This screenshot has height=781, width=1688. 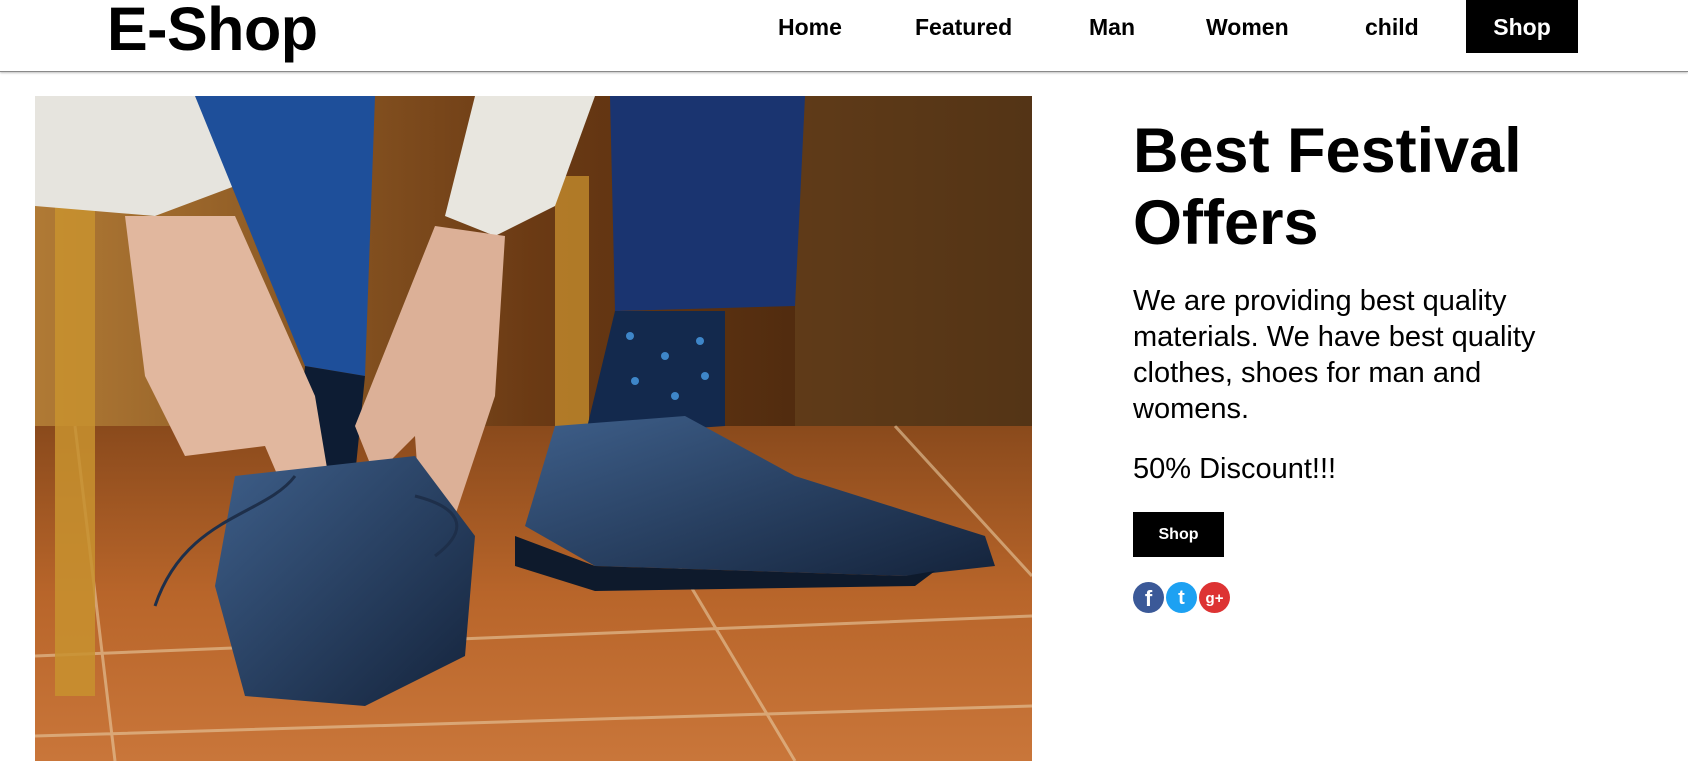 I want to click on nav-women: Women, so click(x=1247, y=26).